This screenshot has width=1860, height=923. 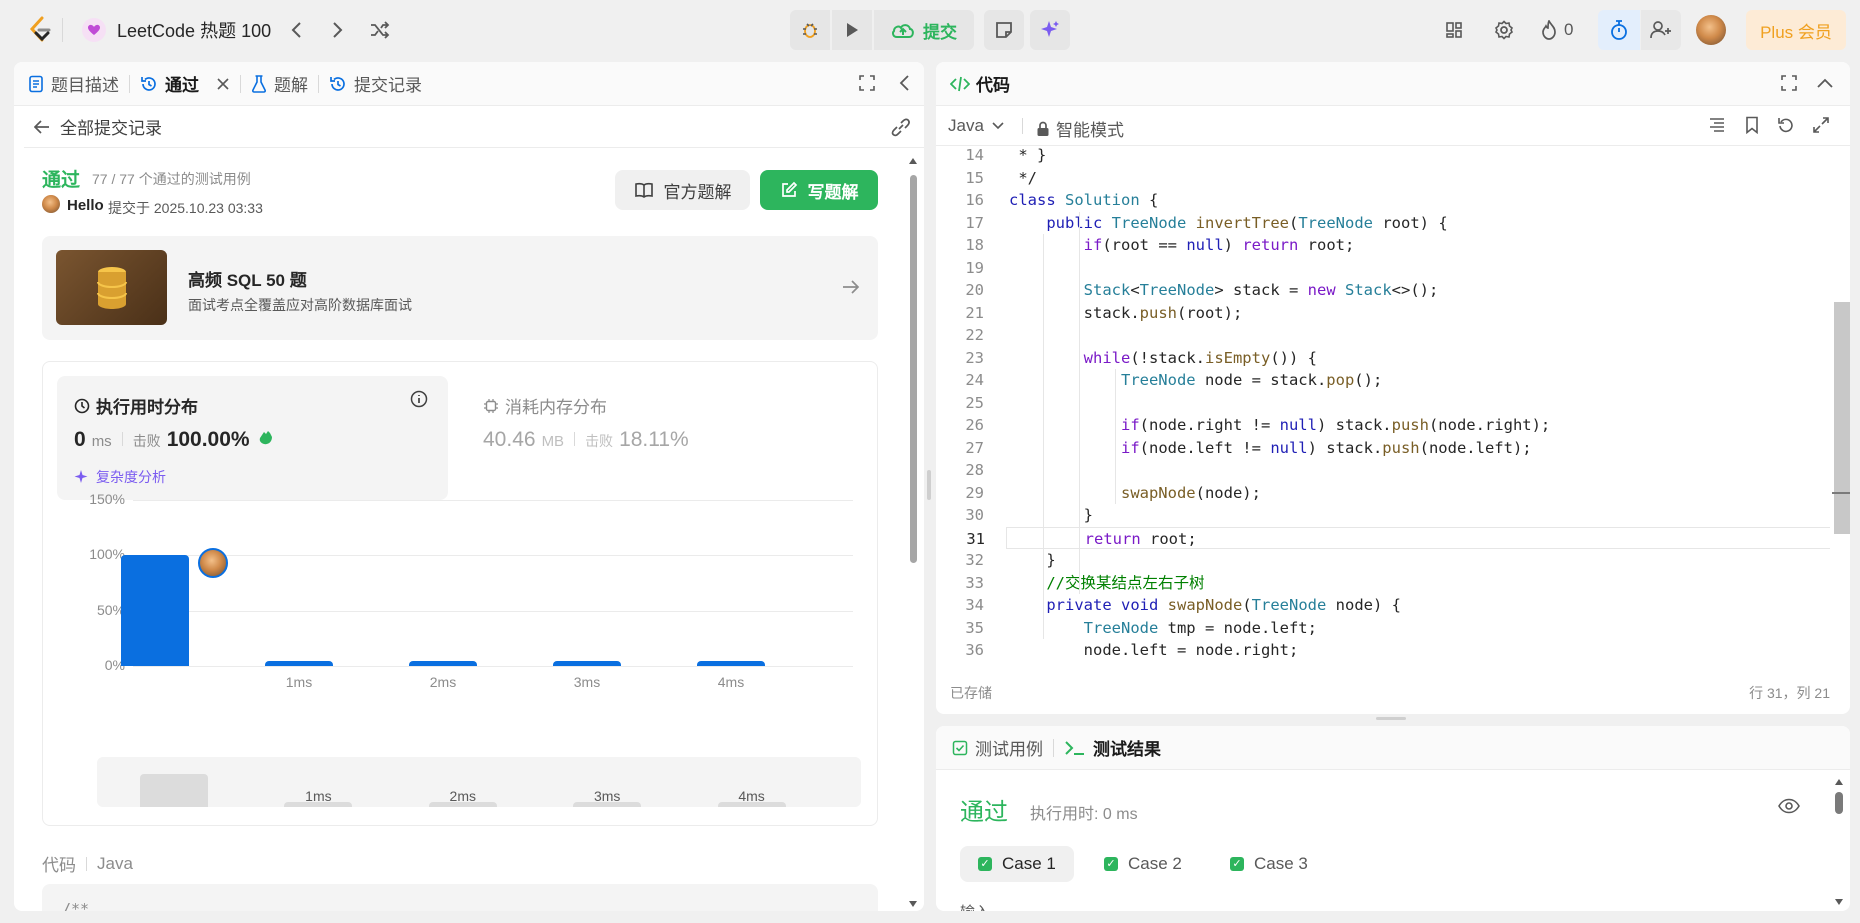 What do you see at coordinates (194, 30) in the screenshot?
I see `problem-list-title: LeetCode 热题 100` at bounding box center [194, 30].